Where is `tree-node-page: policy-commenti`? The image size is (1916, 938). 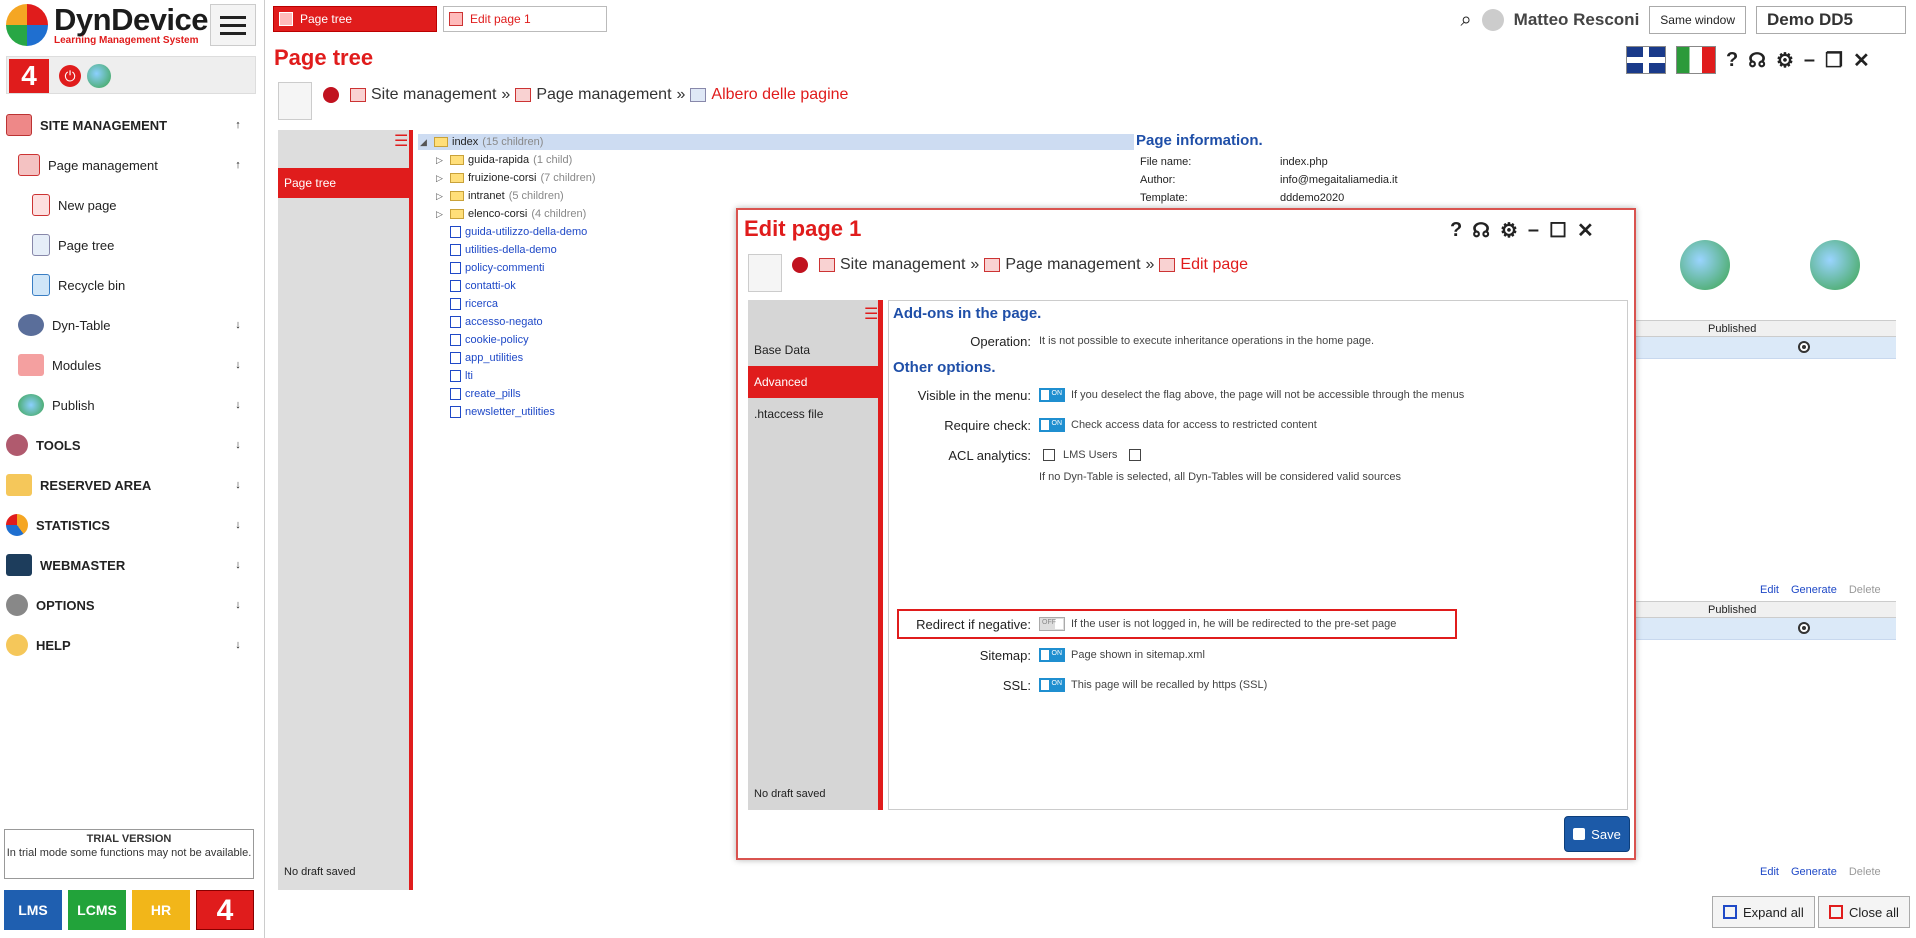
tree-node-page: policy-commenti is located at coordinates (497, 268).